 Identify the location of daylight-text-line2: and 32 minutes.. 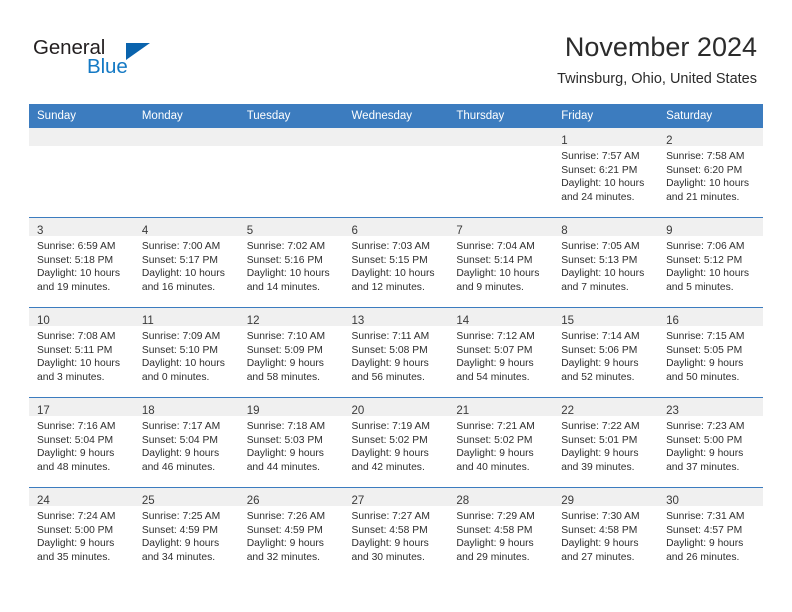
(283, 557).